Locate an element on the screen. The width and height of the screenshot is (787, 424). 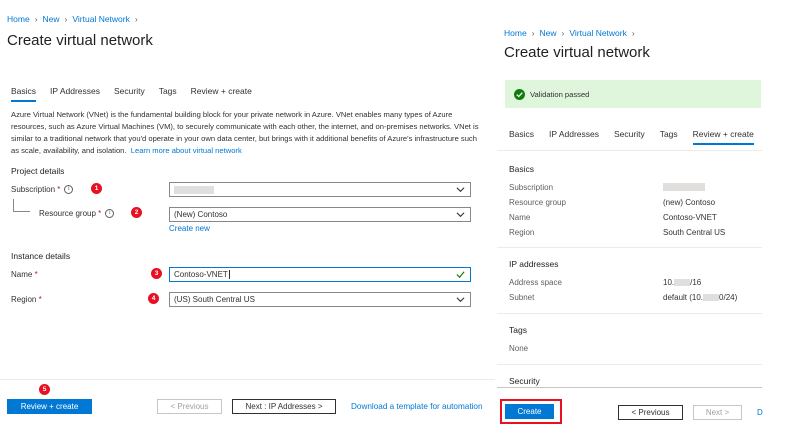
step-badge-4: 4 is located at coordinates (153, 298).